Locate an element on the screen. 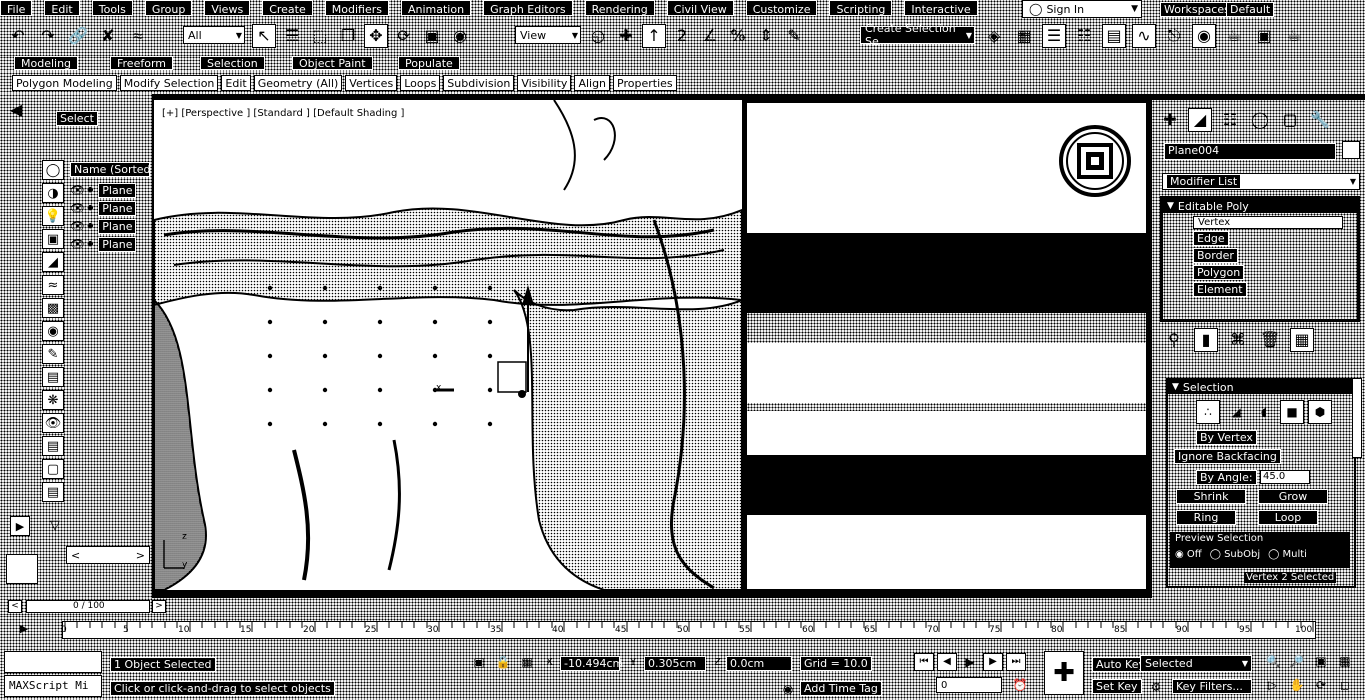 The image size is (1365, 700). display-helpers-icon: ◢ is located at coordinates (53, 262).